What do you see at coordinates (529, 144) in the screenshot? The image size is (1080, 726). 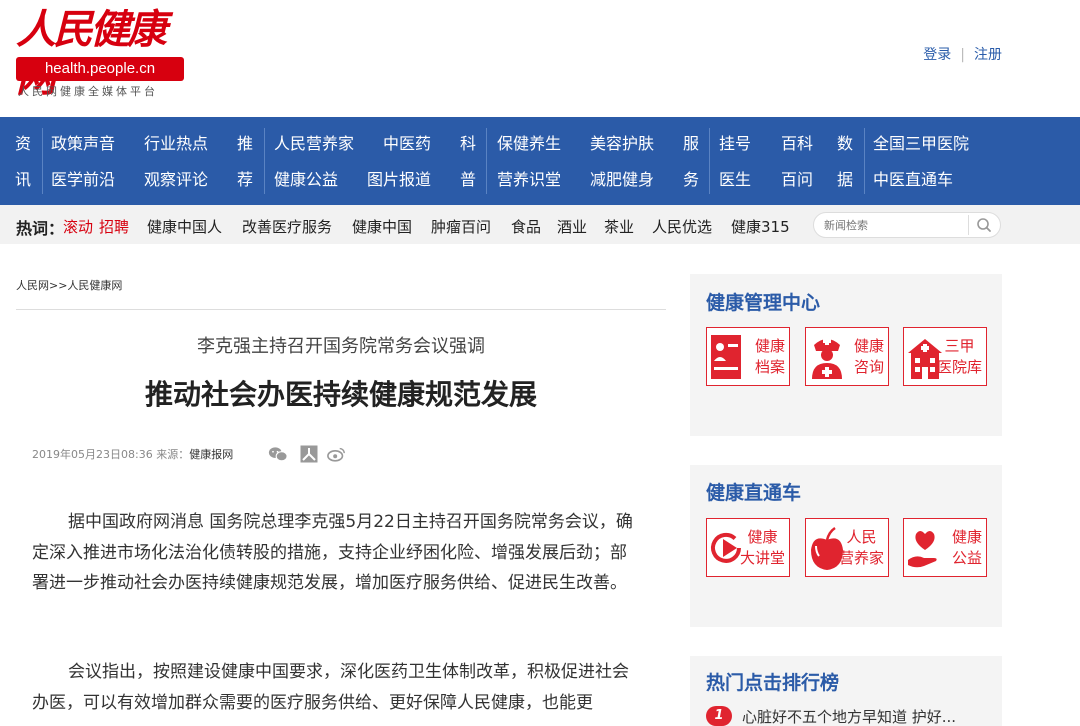 I see `nav-link: 保健养生` at bounding box center [529, 144].